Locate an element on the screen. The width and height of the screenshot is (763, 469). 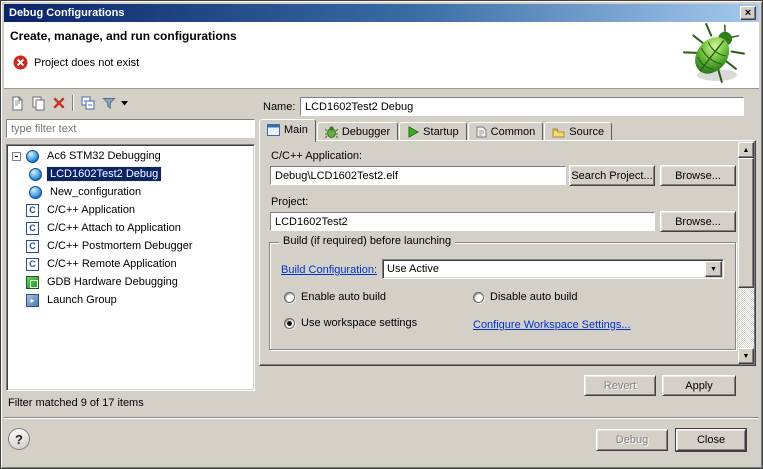
application-input is located at coordinates (418, 175).